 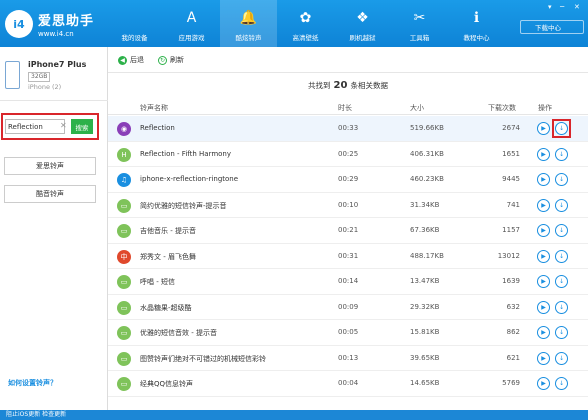 What do you see at coordinates (511, 128) in the screenshot?
I see `ringtone-downloads: 2674` at bounding box center [511, 128].